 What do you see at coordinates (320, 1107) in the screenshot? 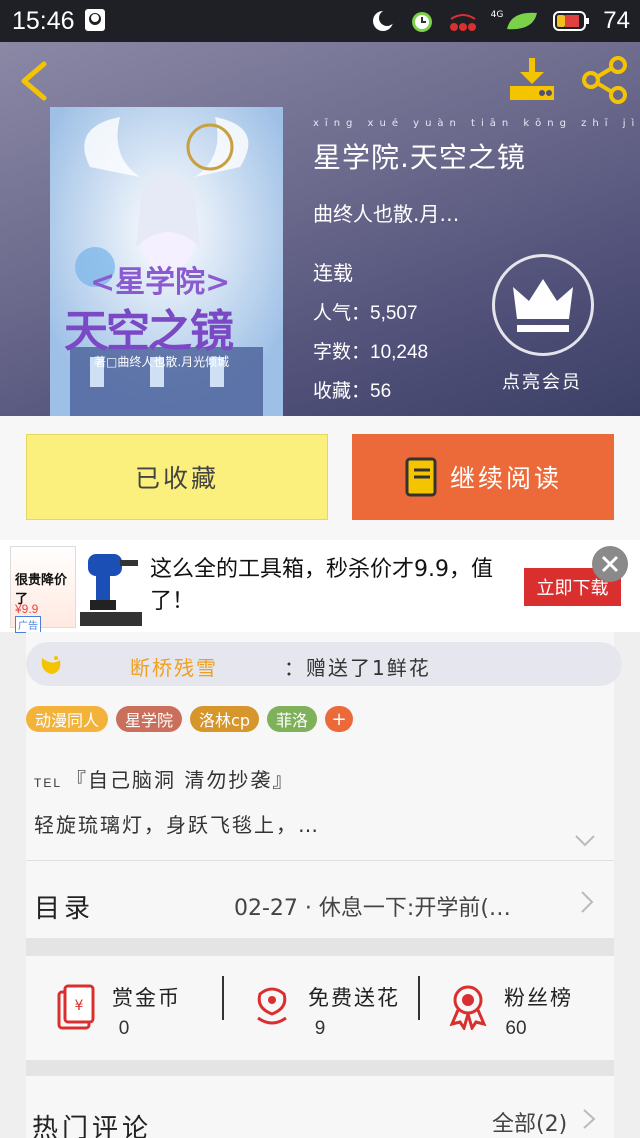
I see `hot-comments-header: 热门评论 全部(2)` at bounding box center [320, 1107].